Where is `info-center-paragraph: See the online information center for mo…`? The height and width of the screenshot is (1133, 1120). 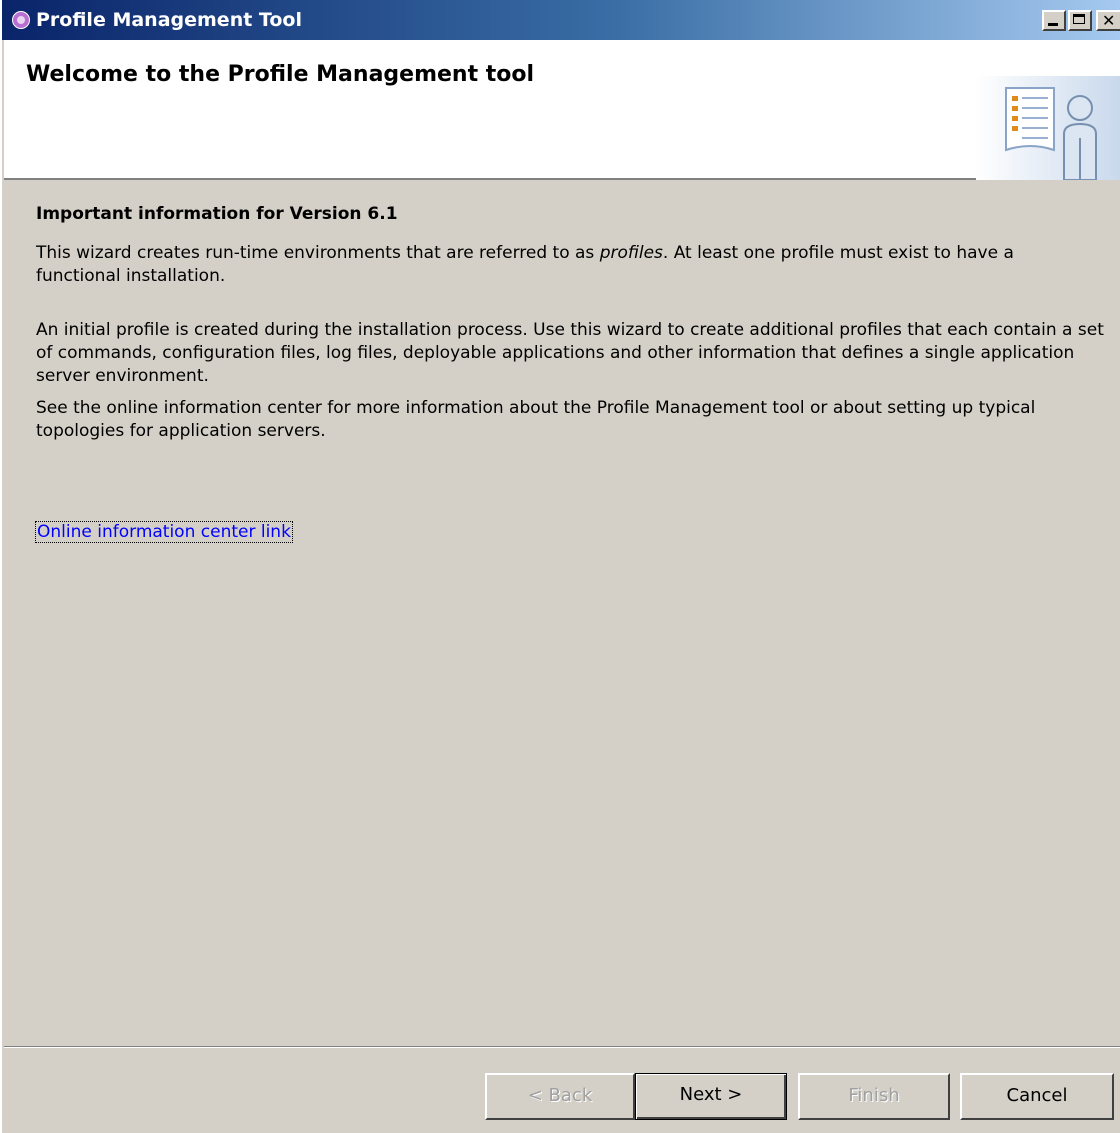
info-center-paragraph: See the online information center for mo… is located at coordinates (536, 419).